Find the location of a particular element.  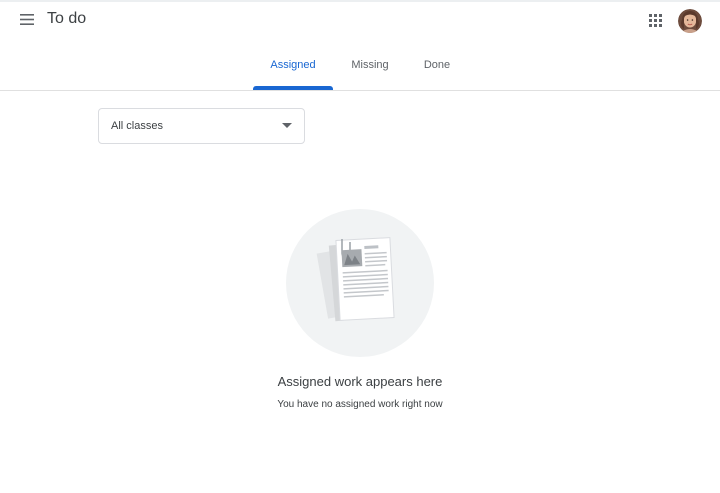

class-filter-value: All classes is located at coordinates (137, 126).